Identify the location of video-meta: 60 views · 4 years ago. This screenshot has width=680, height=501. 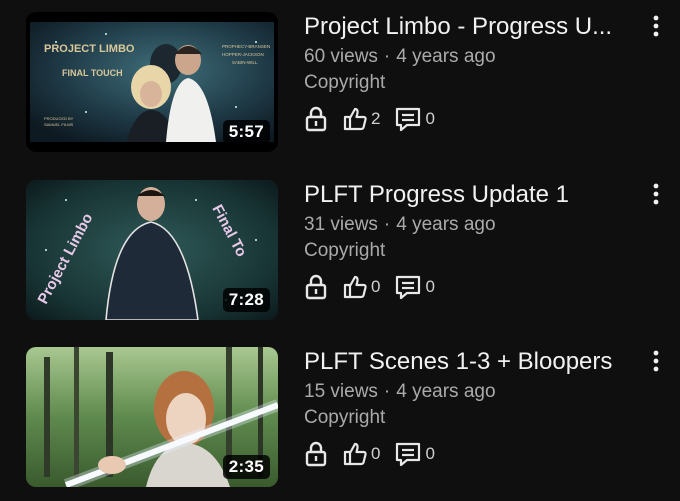
(474, 57).